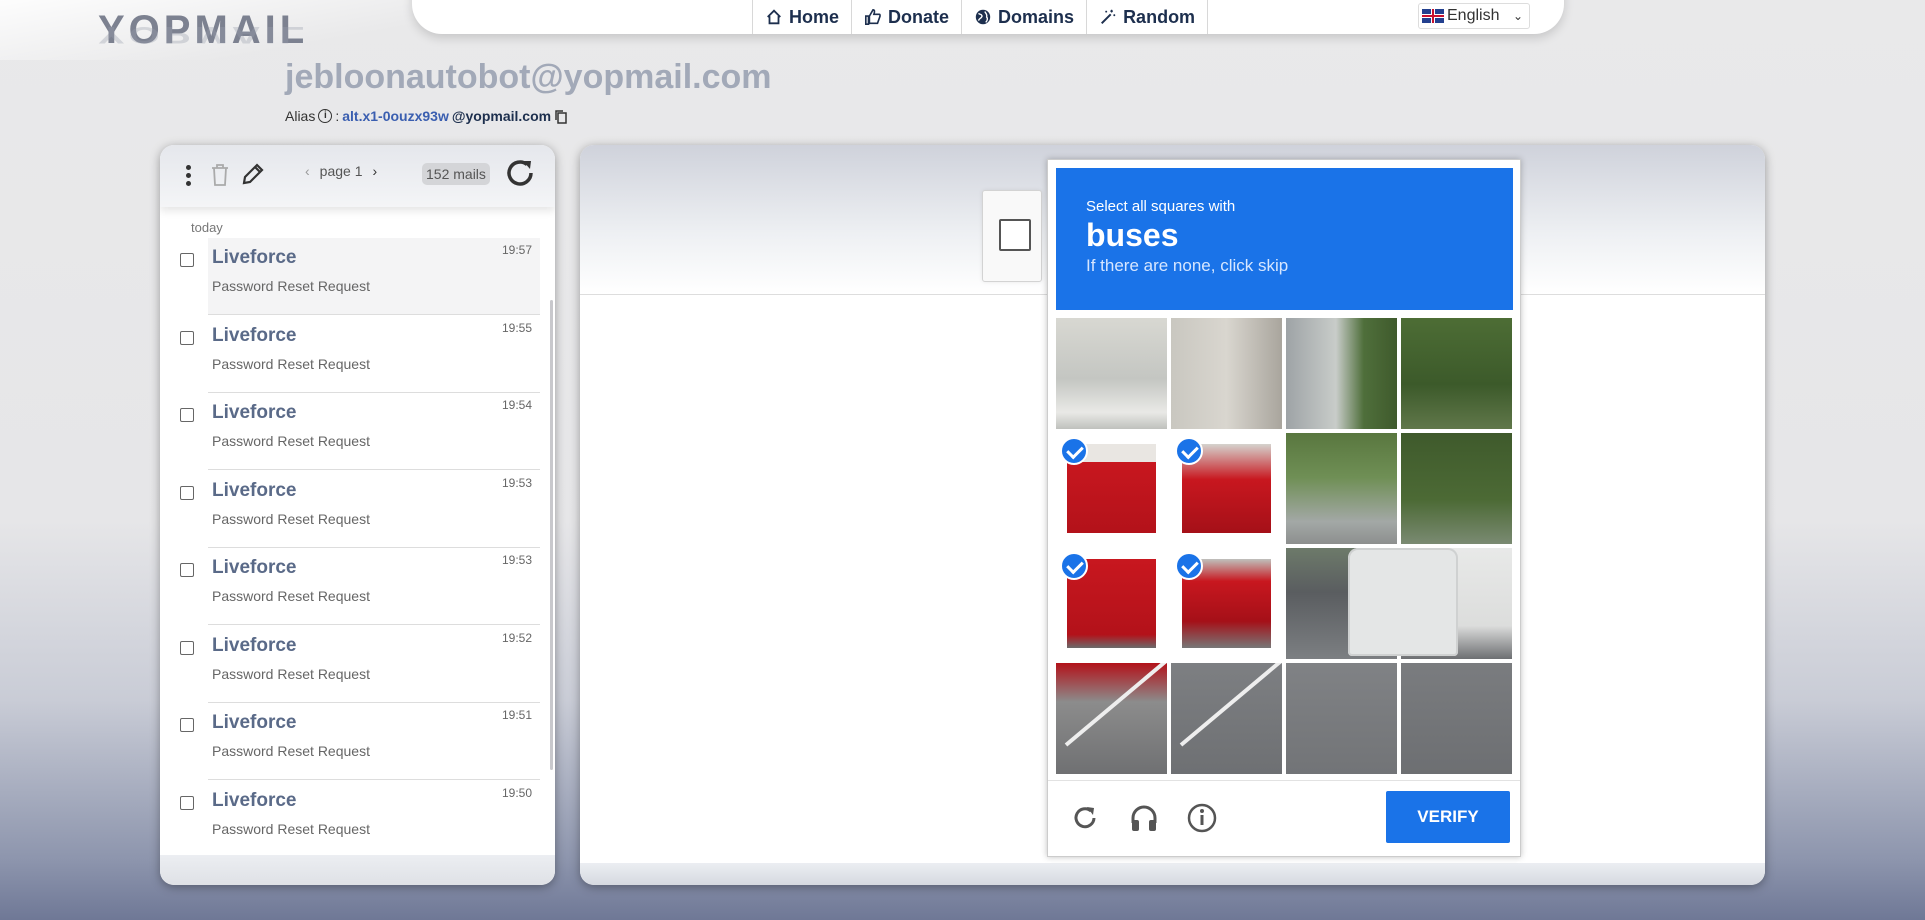 The height and width of the screenshot is (920, 1925). Describe the element at coordinates (516, 405) in the screenshot. I see `mail-time: 19:54` at that location.